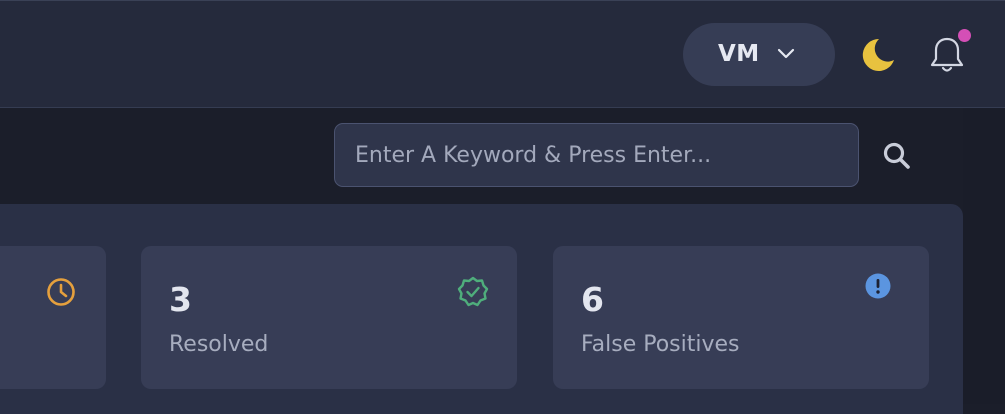 The width and height of the screenshot is (1005, 414). I want to click on false-positives-label: False Positives, so click(660, 344).